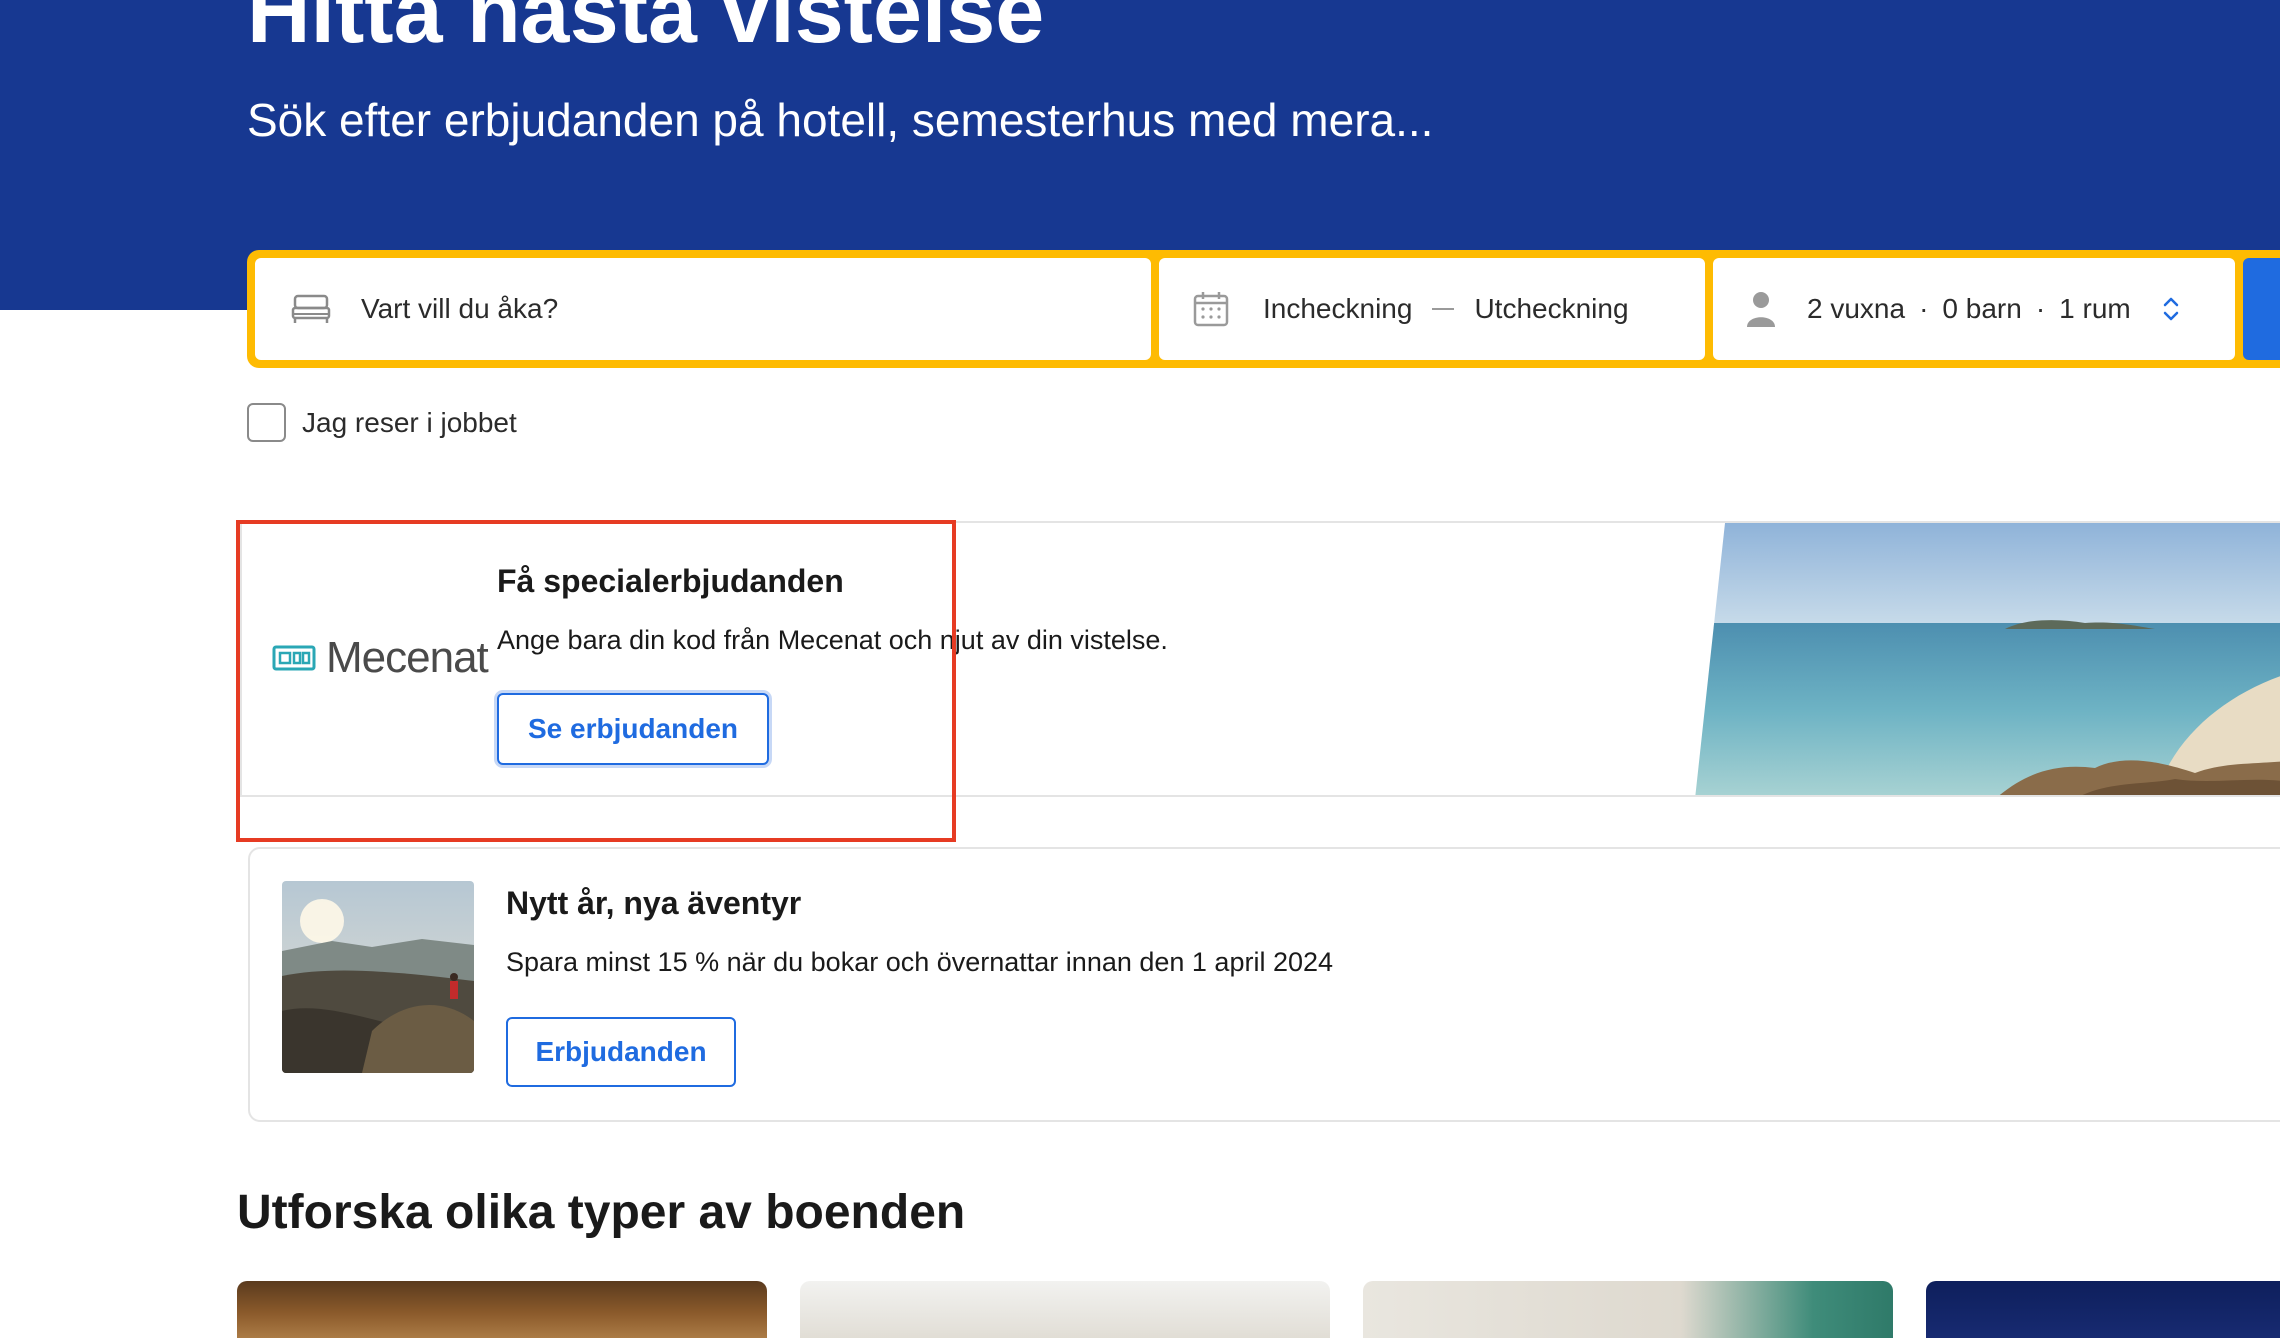  Describe the element at coordinates (1856, 308) in the screenshot. I see `adults-count: 2 vuxna` at that location.